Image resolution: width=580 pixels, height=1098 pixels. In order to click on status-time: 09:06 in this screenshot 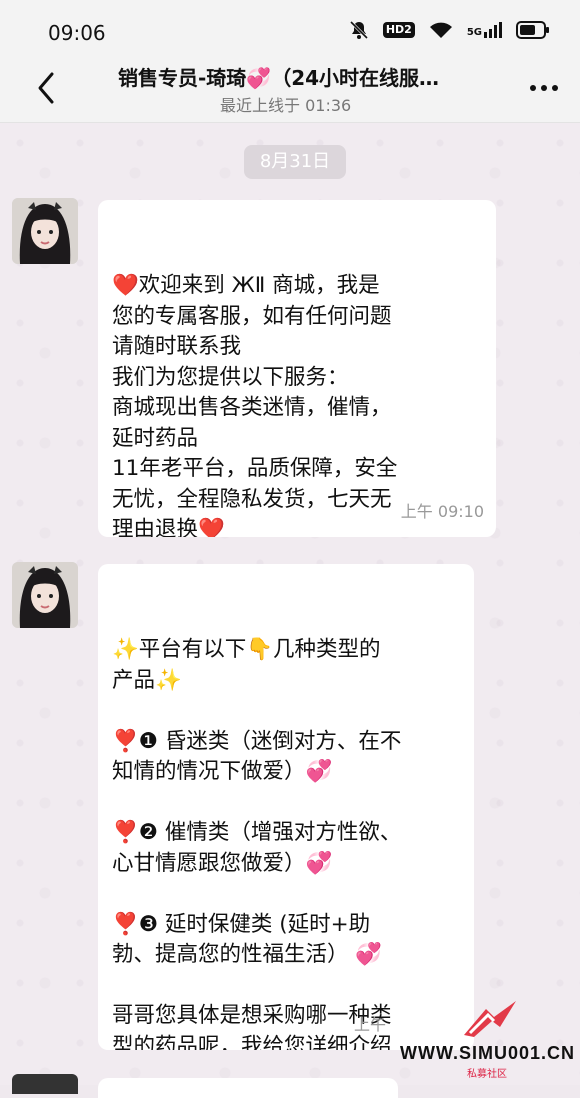, I will do `click(77, 33)`.